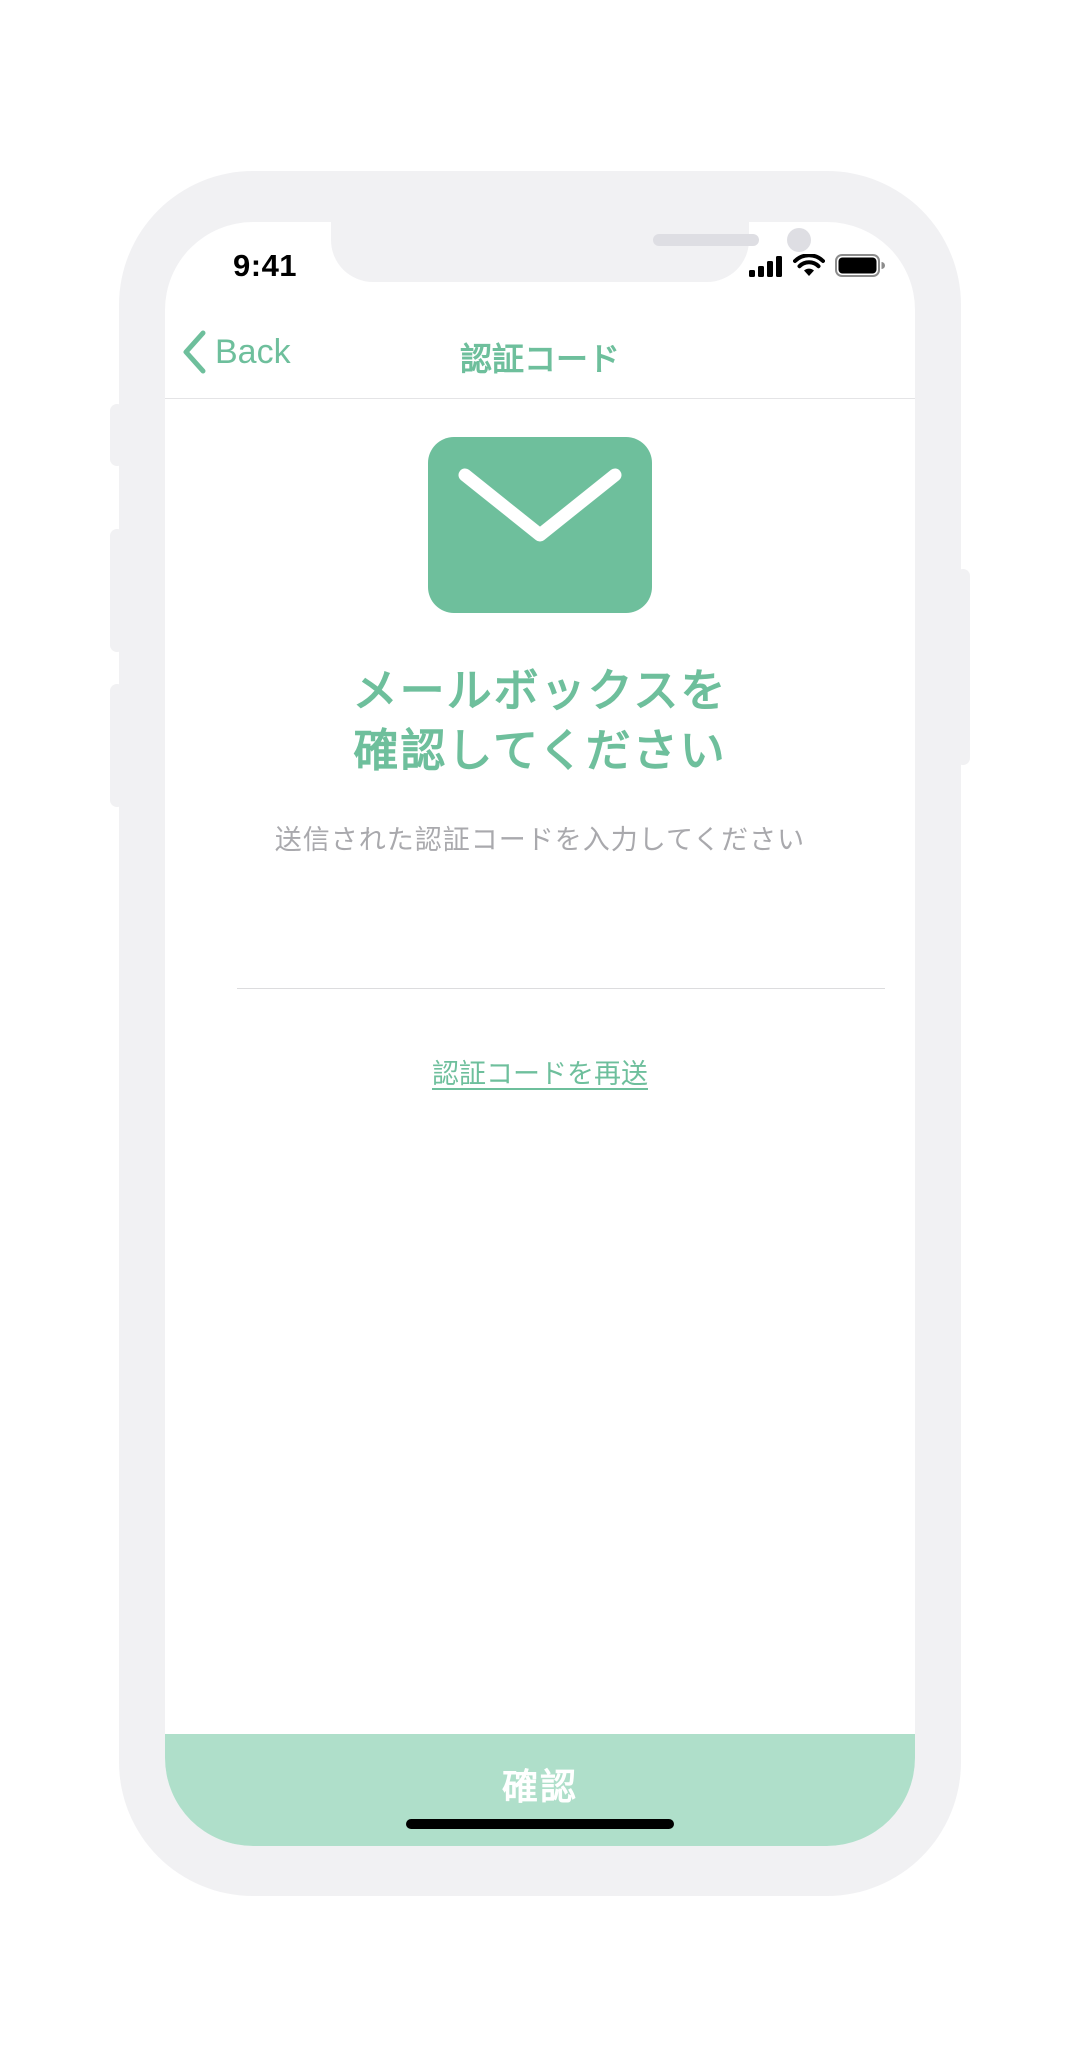  I want to click on battery-icon, so click(860, 265).